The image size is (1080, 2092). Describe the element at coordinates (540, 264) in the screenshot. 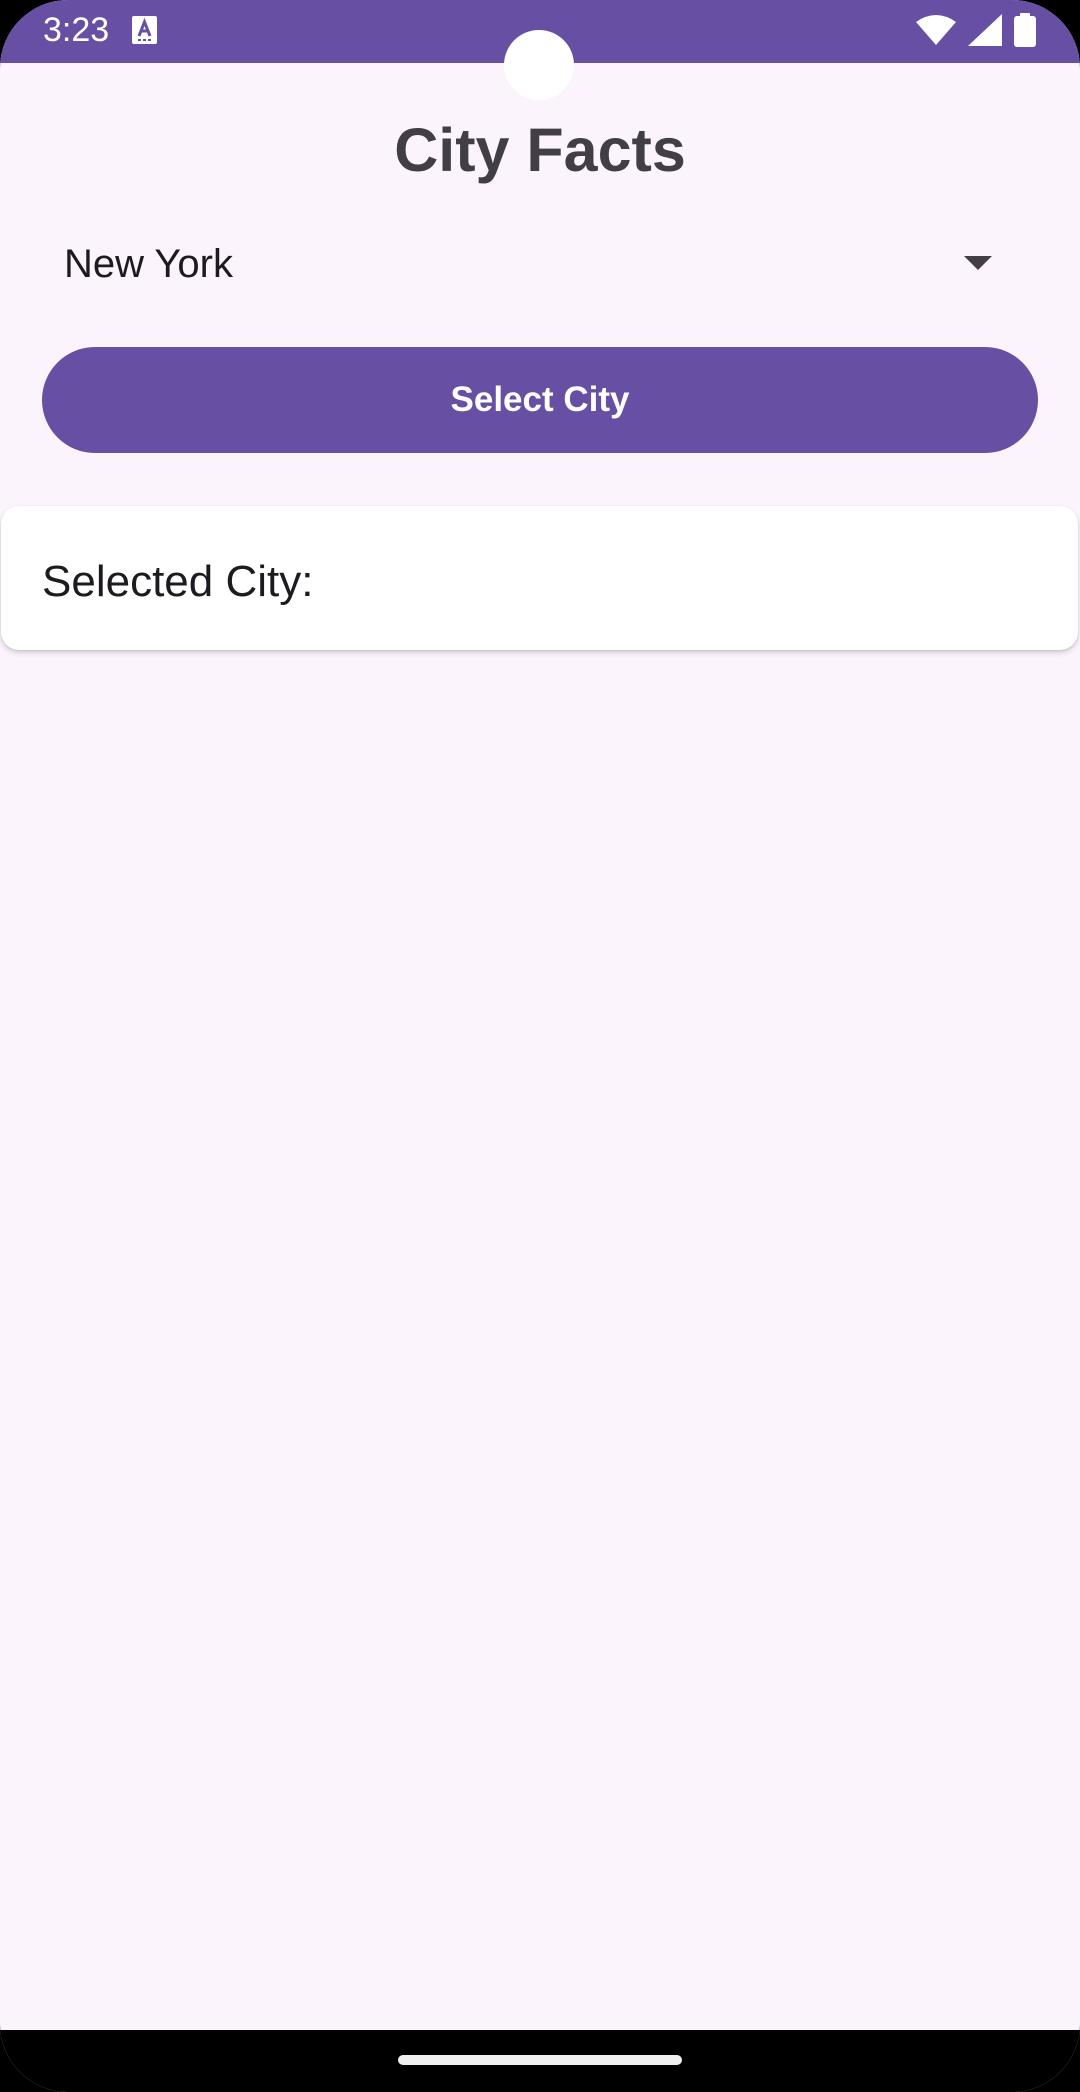

I see `city-dropdown: New York` at that location.